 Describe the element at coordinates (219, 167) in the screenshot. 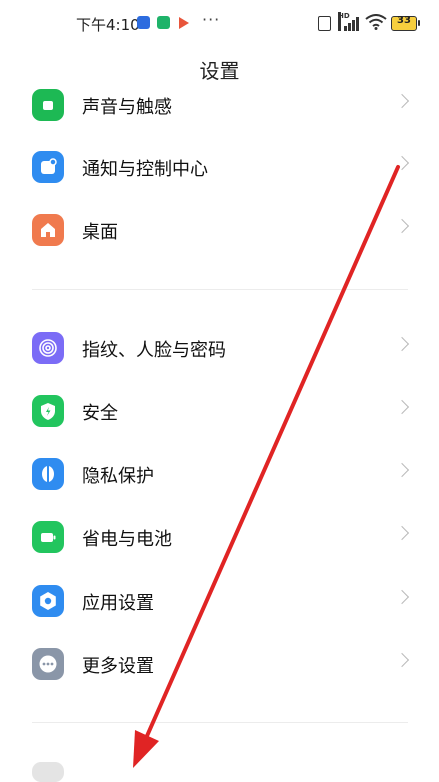

I see `settings-item-notifications: 通知与控制中心` at that location.